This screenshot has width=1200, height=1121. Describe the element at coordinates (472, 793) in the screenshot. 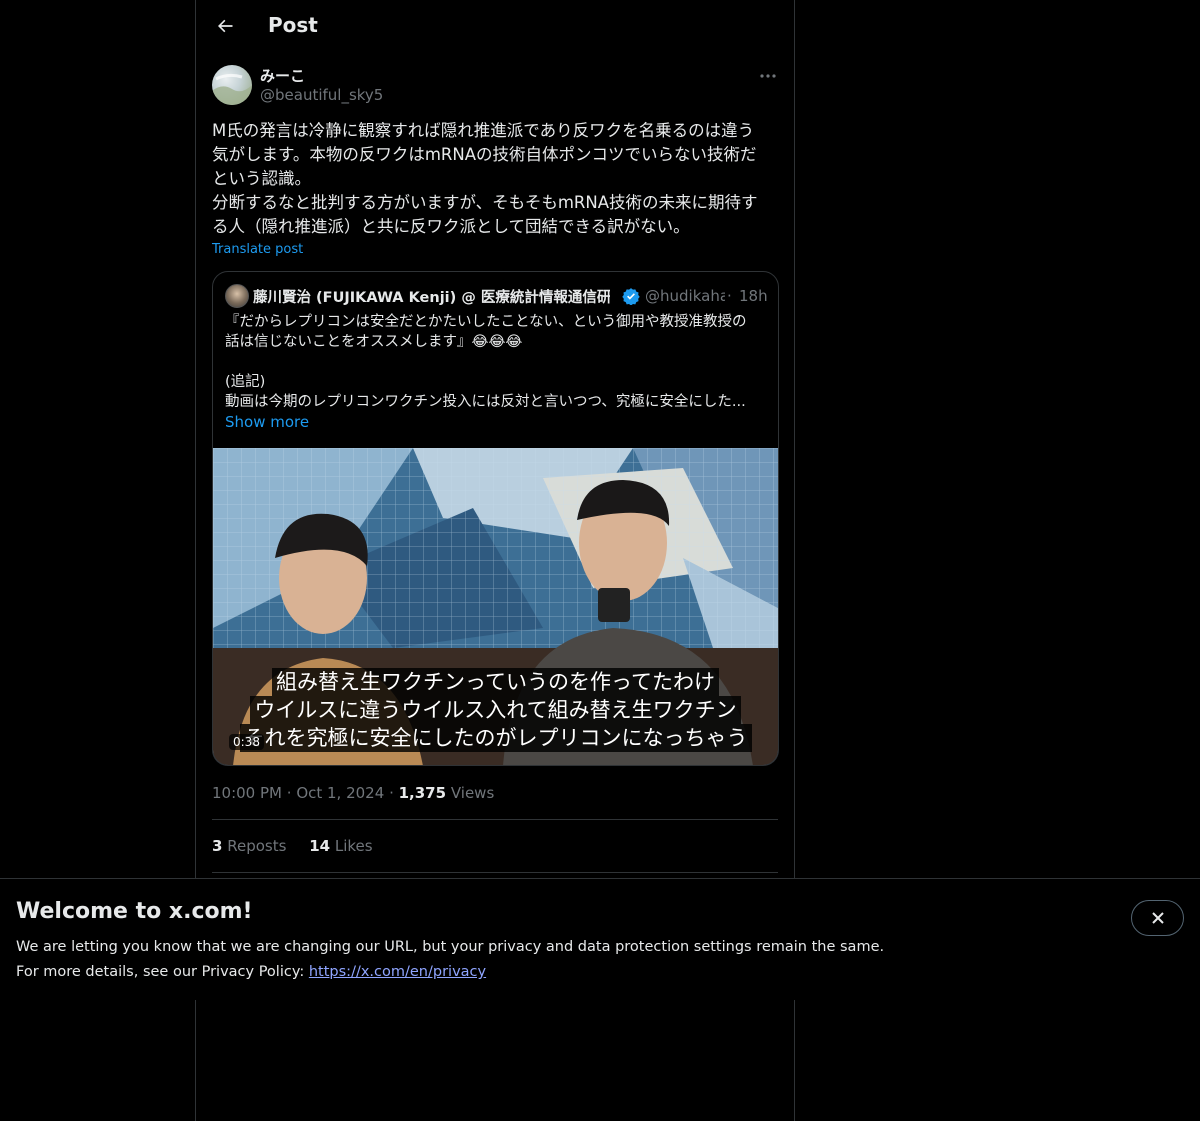

I see `views-label: Views` at that location.